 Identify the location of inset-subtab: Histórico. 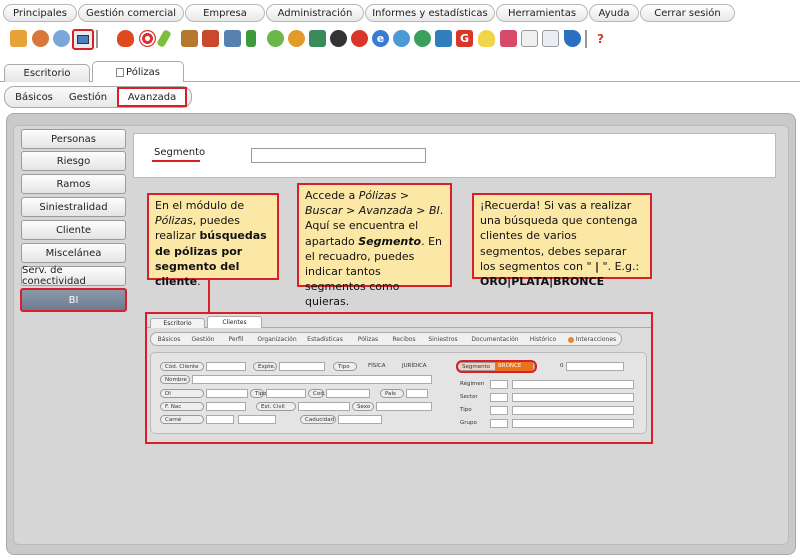
(543, 339).